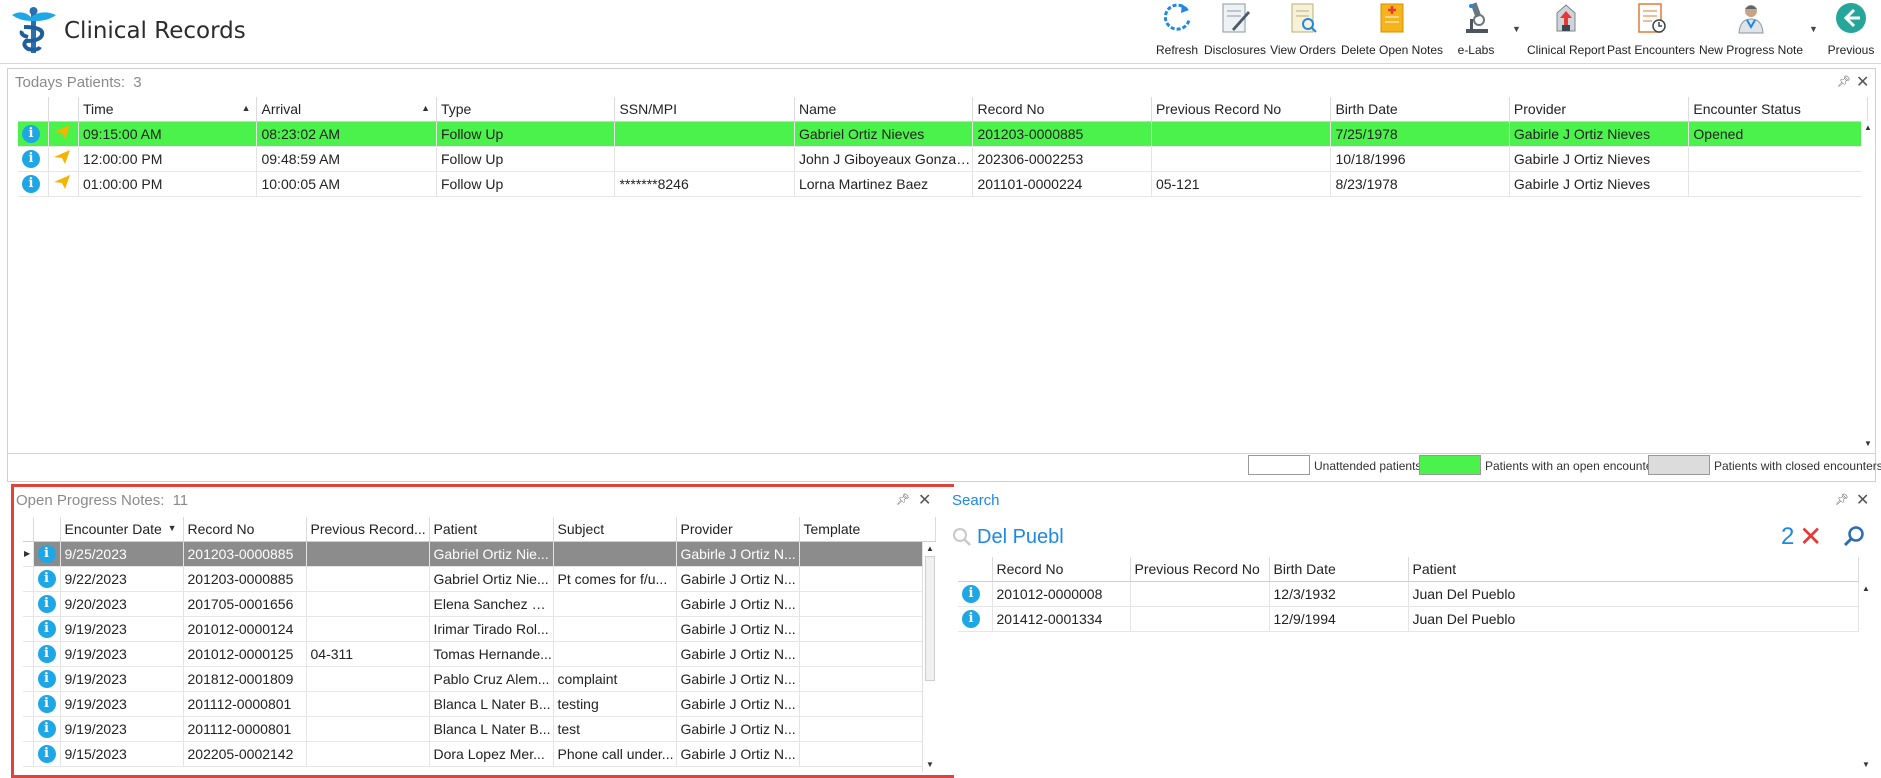  What do you see at coordinates (867, 629) in the screenshot?
I see `cell-template` at bounding box center [867, 629].